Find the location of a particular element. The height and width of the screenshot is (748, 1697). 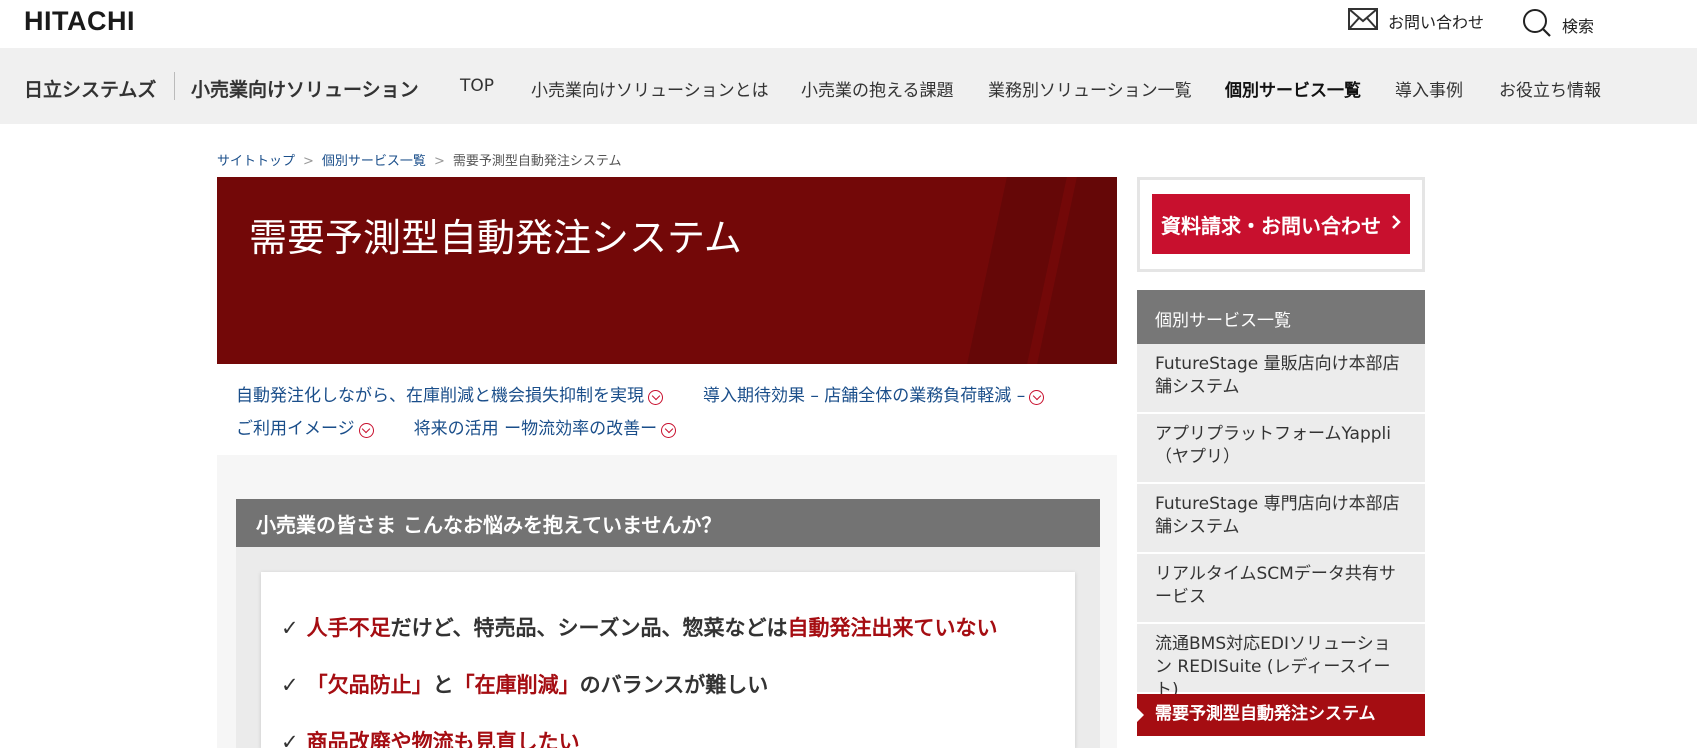

problem-text: のバランスが難しい is located at coordinates (674, 685).